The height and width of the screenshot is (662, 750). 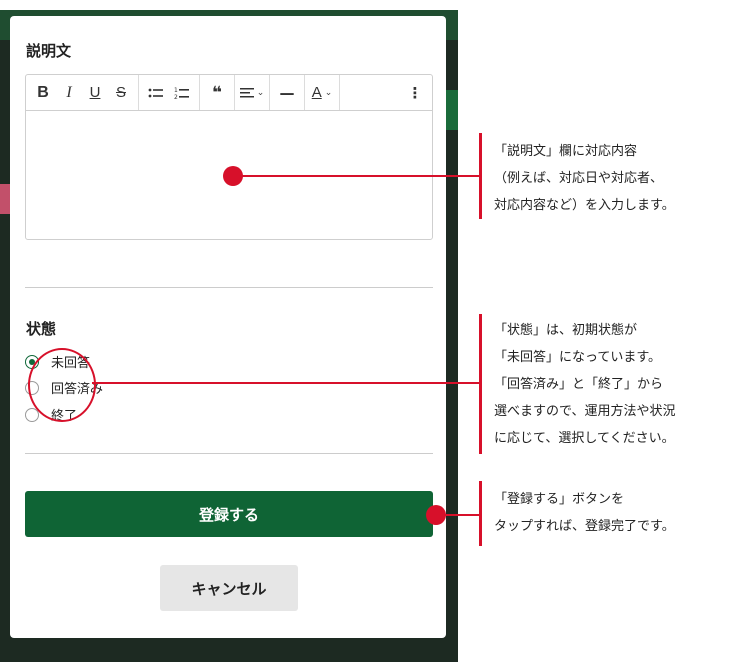 What do you see at coordinates (156, 93) in the screenshot?
I see `bullet-list-icon` at bounding box center [156, 93].